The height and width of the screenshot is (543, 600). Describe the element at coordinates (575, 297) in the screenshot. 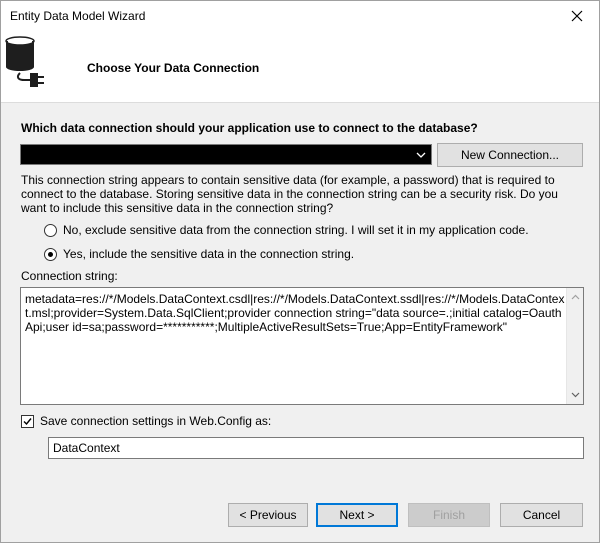

I see `chevron-up-icon` at that location.